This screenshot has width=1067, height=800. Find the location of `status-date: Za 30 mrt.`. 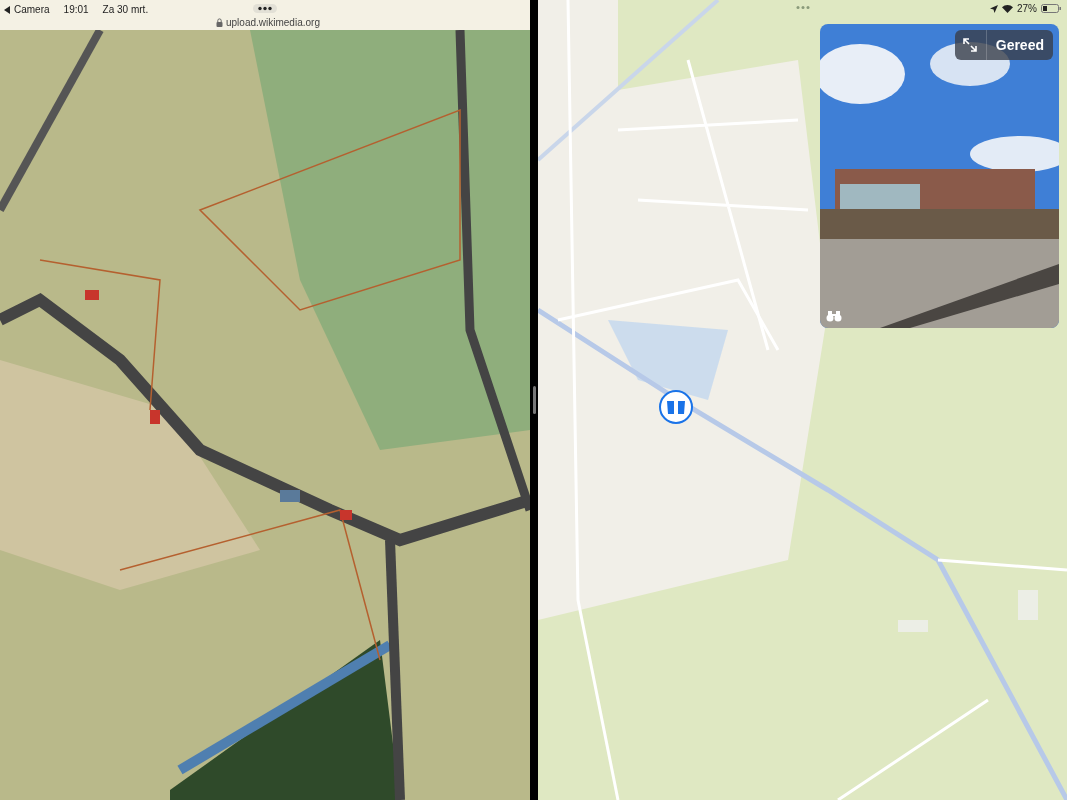

status-date: Za 30 mrt. is located at coordinates (125, 10).